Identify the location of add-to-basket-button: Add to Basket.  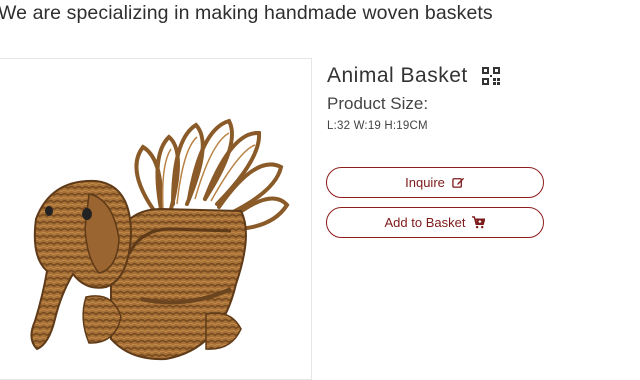
(435, 222).